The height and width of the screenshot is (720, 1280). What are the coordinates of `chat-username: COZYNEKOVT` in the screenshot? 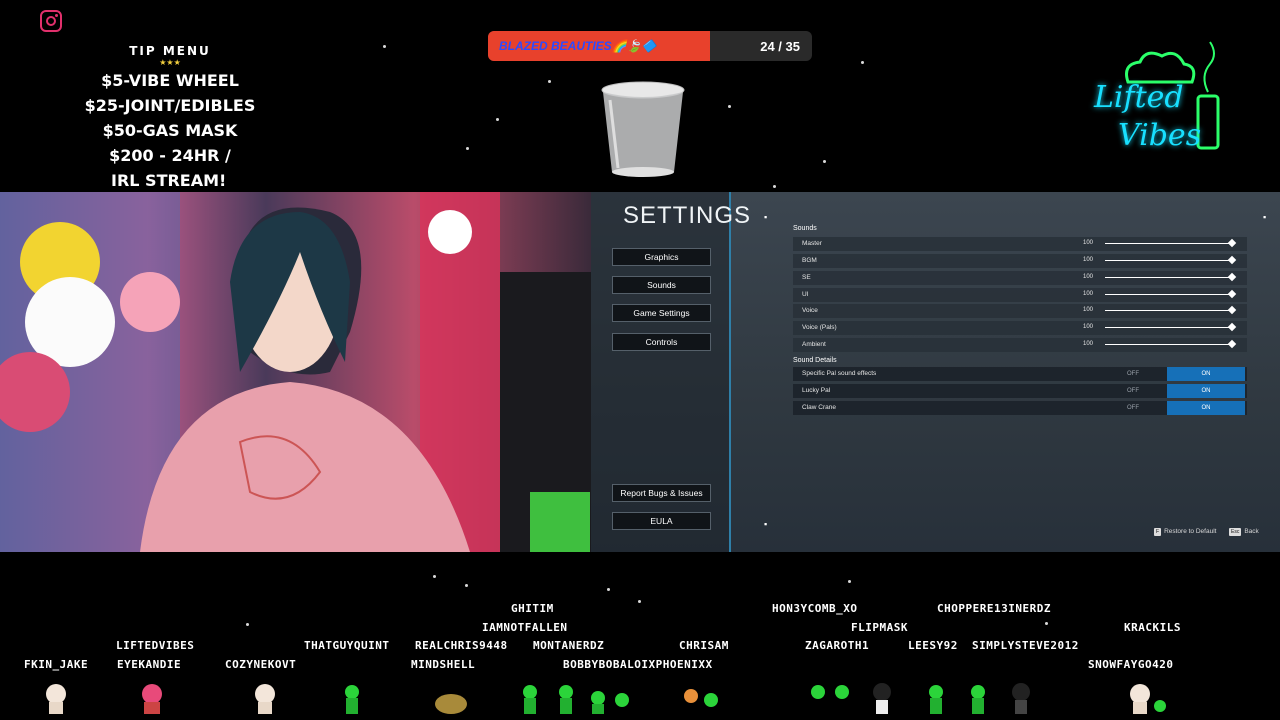 It's located at (261, 664).